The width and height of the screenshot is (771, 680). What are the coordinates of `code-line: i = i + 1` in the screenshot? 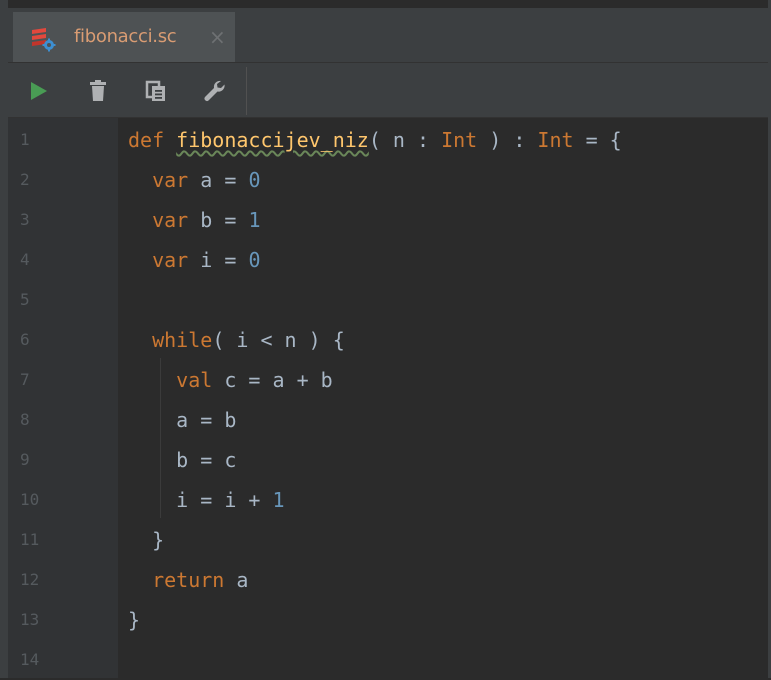 It's located at (206, 500).